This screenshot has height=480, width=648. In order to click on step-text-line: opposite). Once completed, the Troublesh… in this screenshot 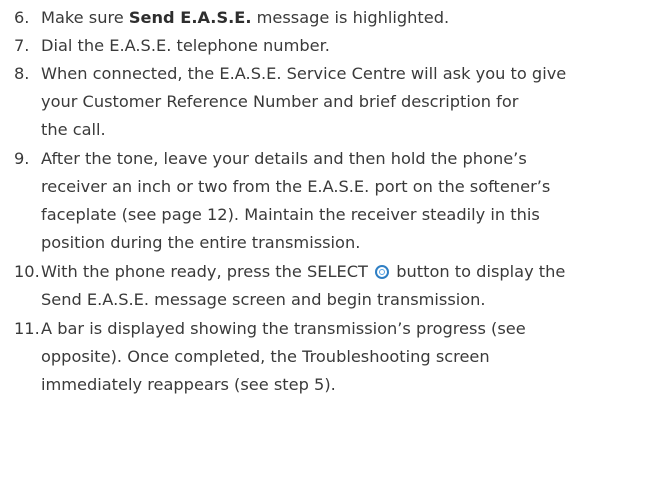, I will do `click(265, 356)`.